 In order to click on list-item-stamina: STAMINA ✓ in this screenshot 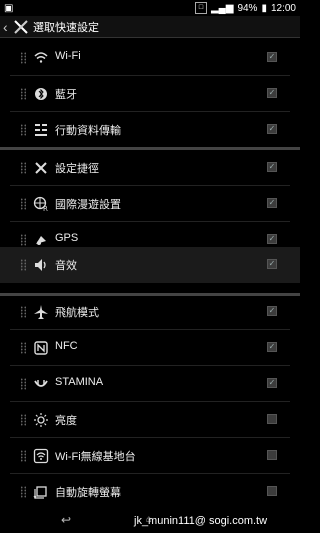, I will do `click(150, 384)`.